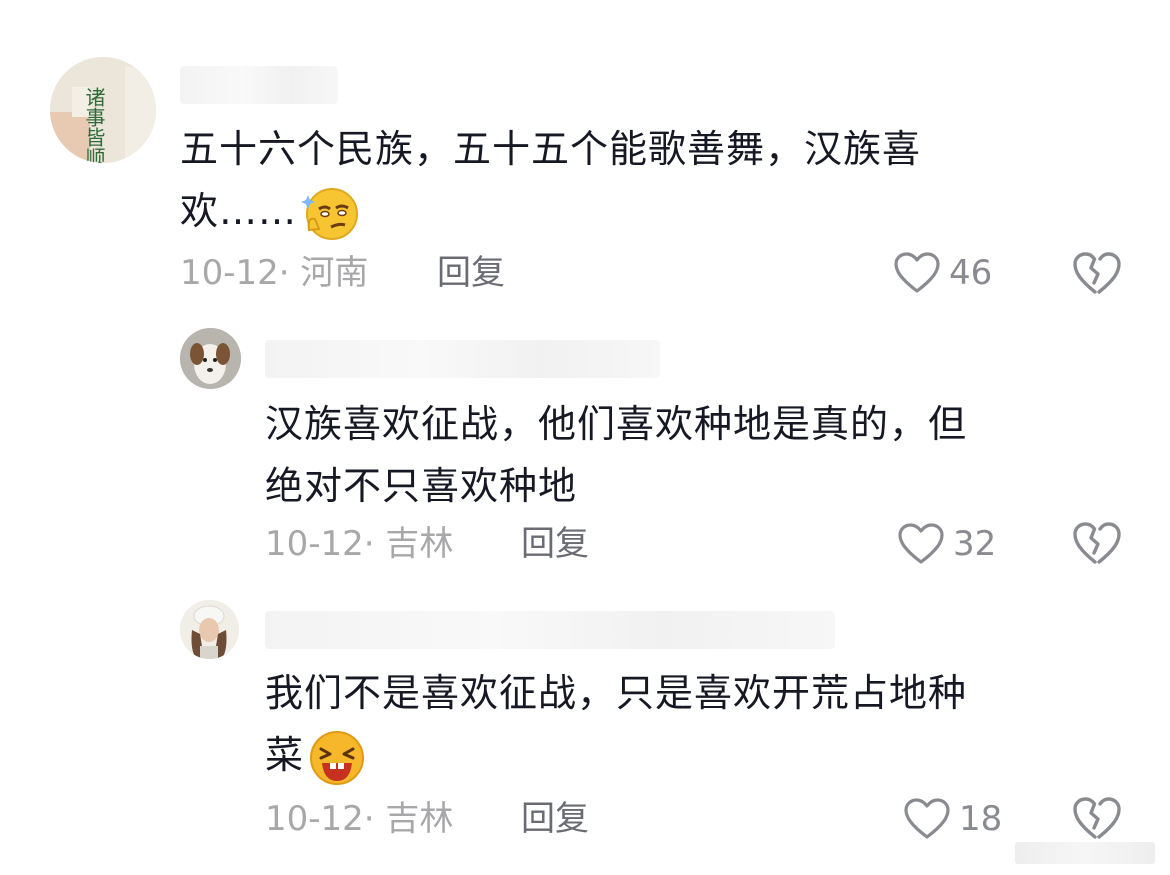 The width and height of the screenshot is (1170, 875). What do you see at coordinates (330, 214) in the screenshot?
I see `smirk-emoji-icon` at bounding box center [330, 214].